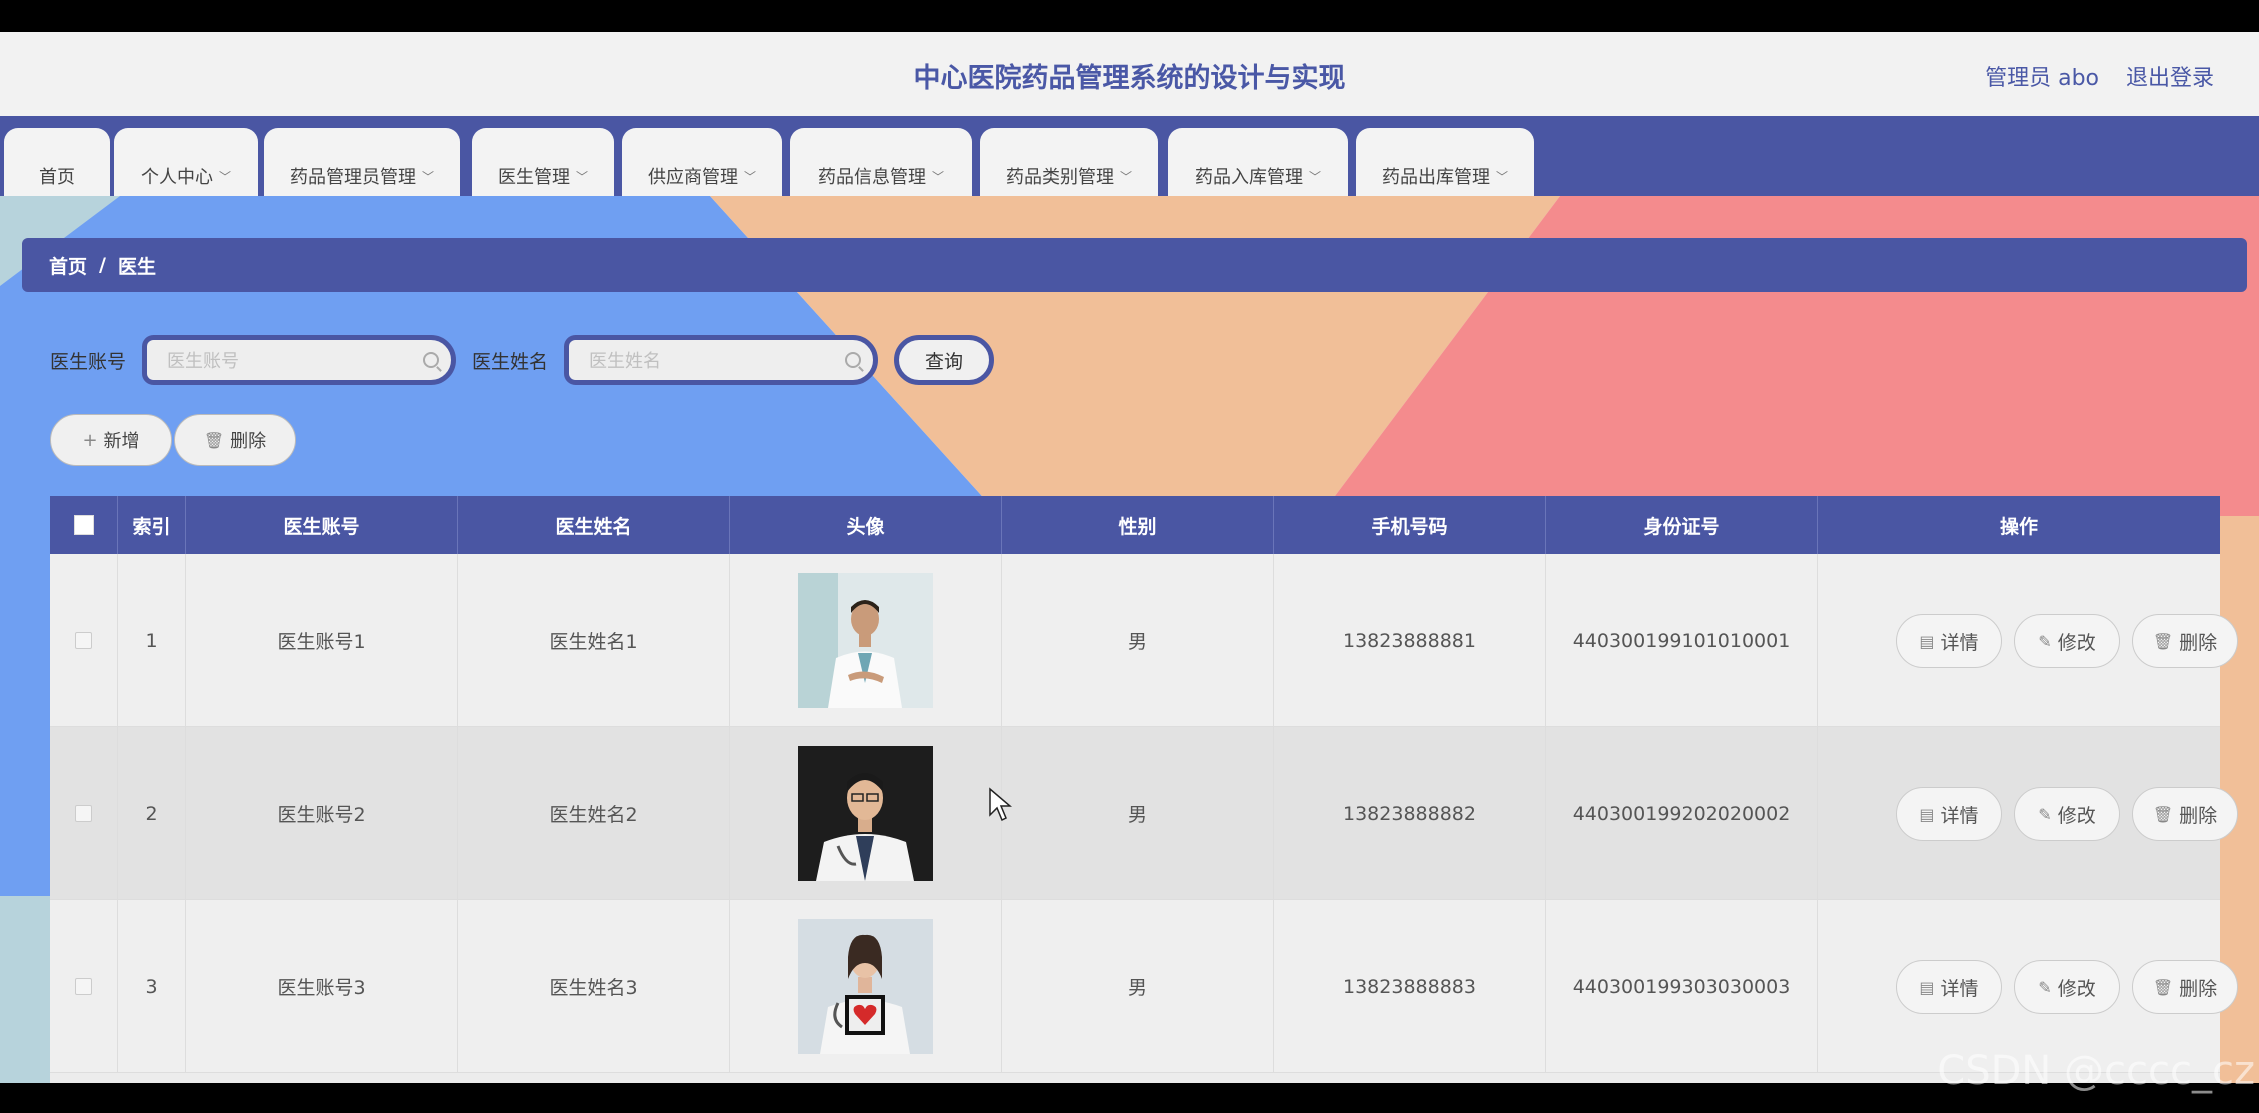 The height and width of the screenshot is (1113, 2259). What do you see at coordinates (1069, 162) in the screenshot?
I see `nav-drug-category: 药品类别管理 ﹀` at bounding box center [1069, 162].